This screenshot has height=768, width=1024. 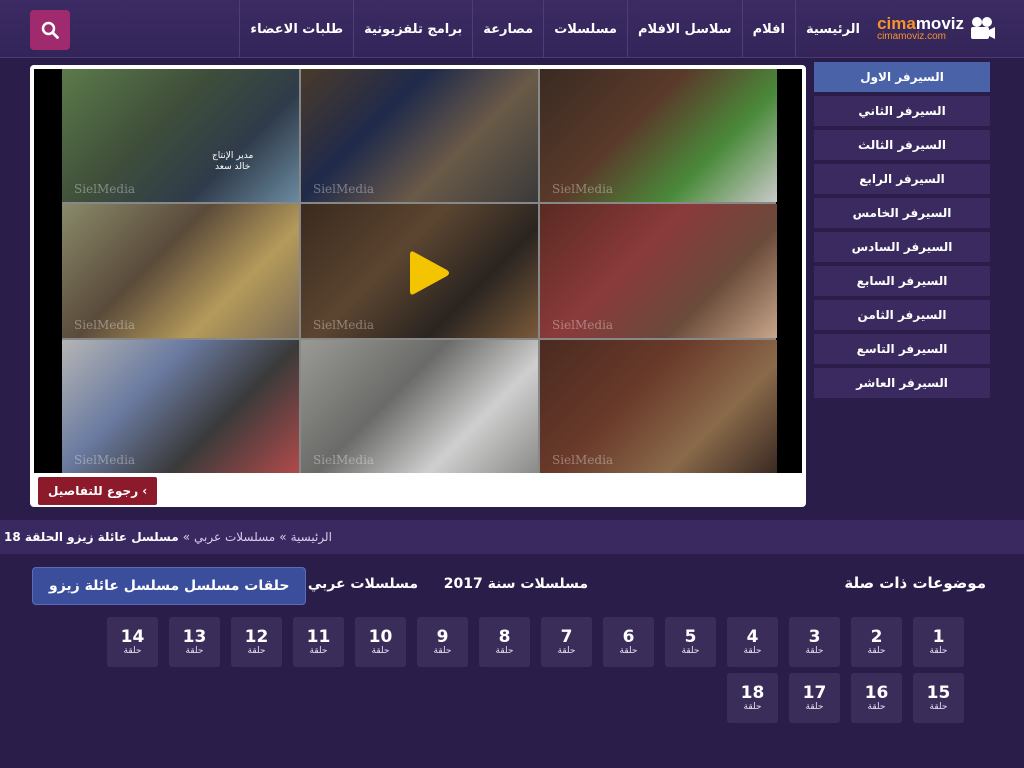 I want to click on episode-button: 6 حلقة, so click(x=628, y=642).